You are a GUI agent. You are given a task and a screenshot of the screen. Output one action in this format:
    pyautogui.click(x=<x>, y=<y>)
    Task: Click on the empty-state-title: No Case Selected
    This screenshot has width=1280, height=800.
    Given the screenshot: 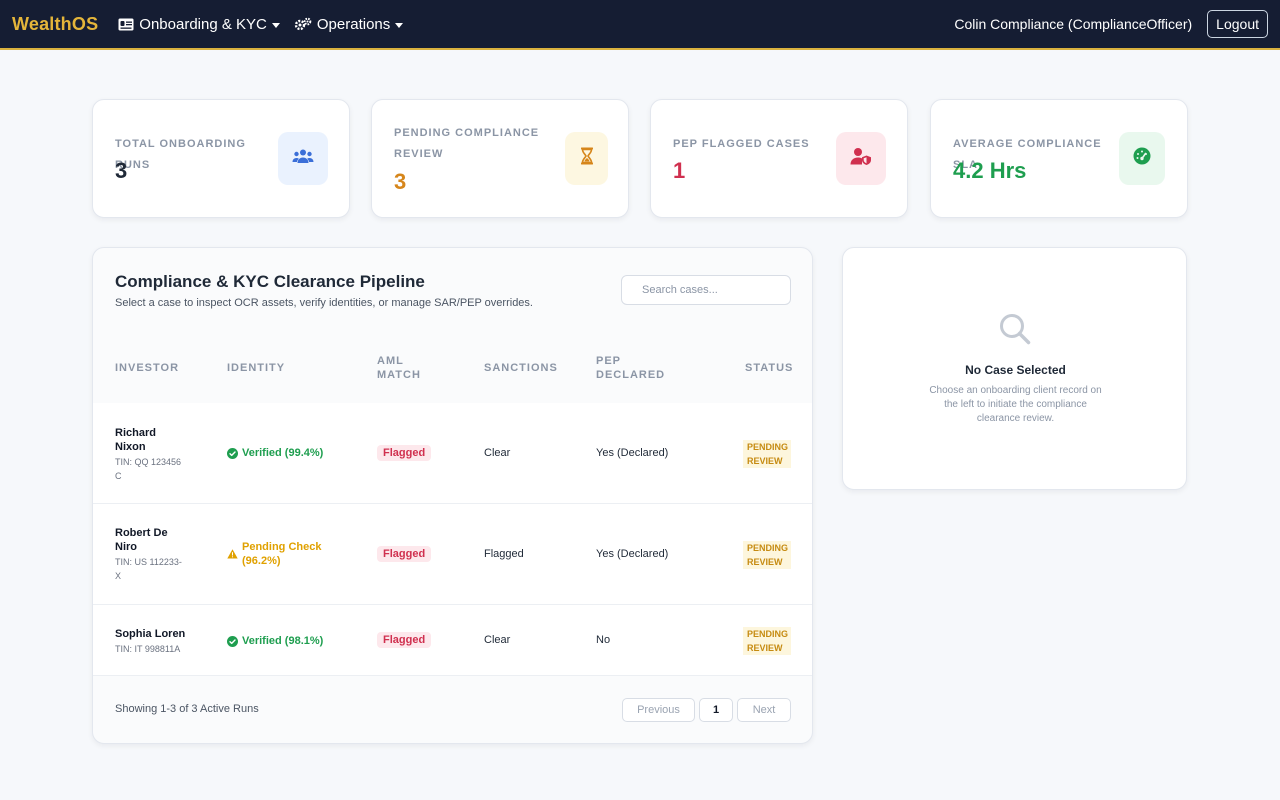 What is the action you would take?
    pyautogui.click(x=1015, y=370)
    